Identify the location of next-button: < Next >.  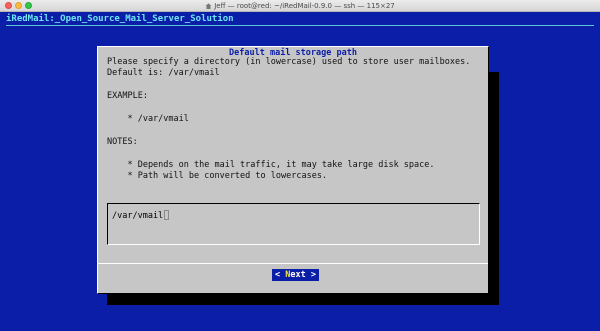
(295, 275).